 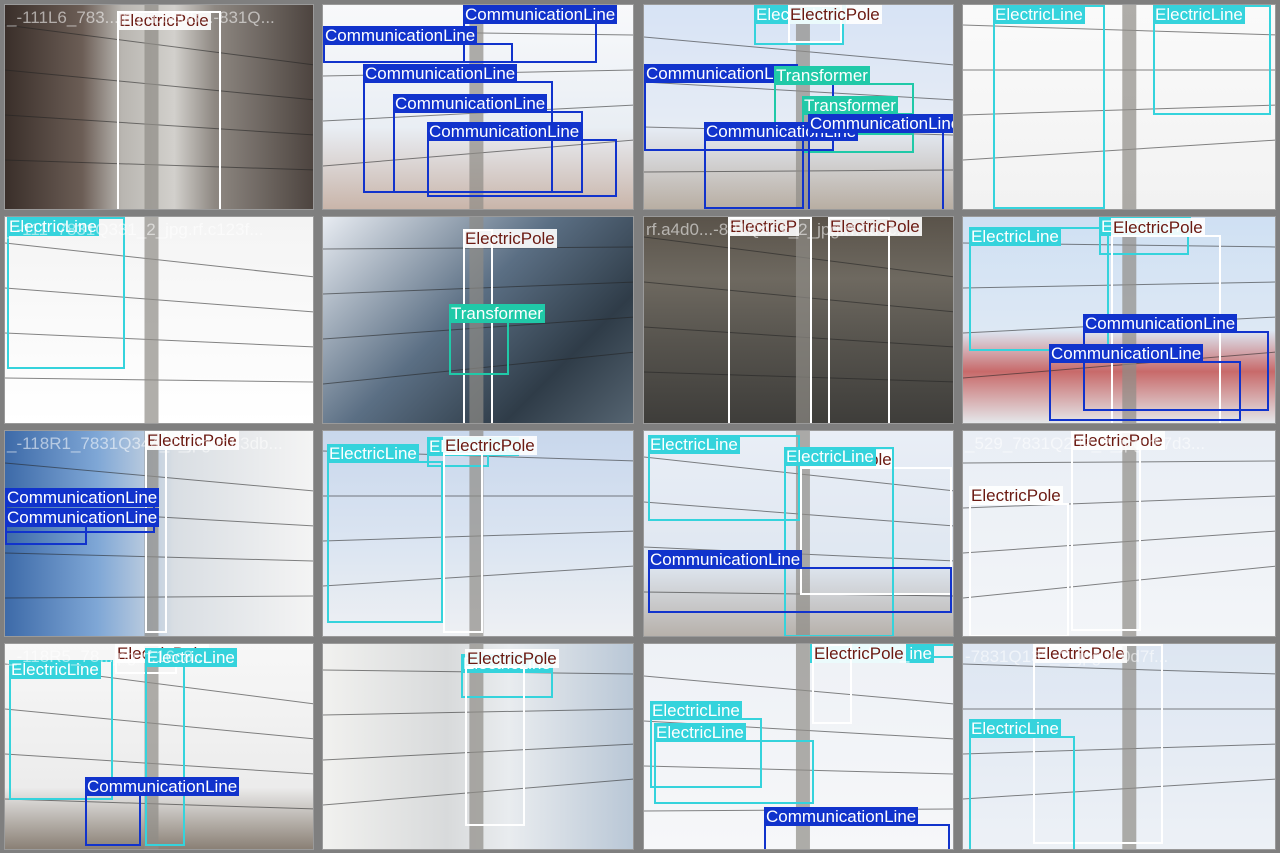 I want to click on image-tile: ElectricLineElectricLineElectricPole, so click(x=478, y=533).